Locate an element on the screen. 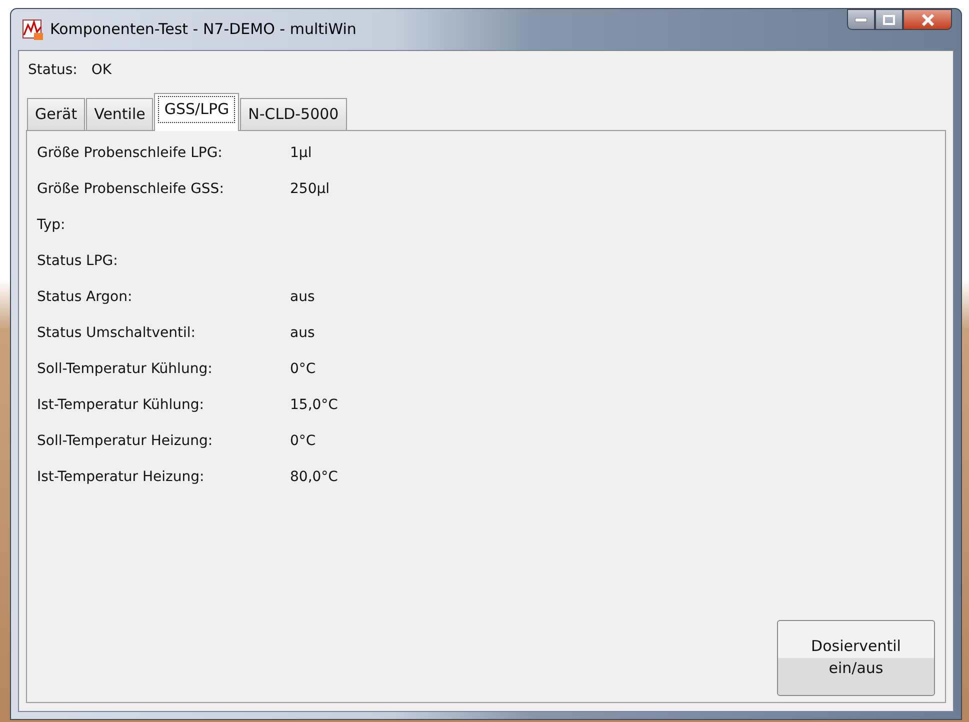 The image size is (969, 722). window-title: Komponenten-Test - N7-DEMO - multiWin is located at coordinates (203, 29).